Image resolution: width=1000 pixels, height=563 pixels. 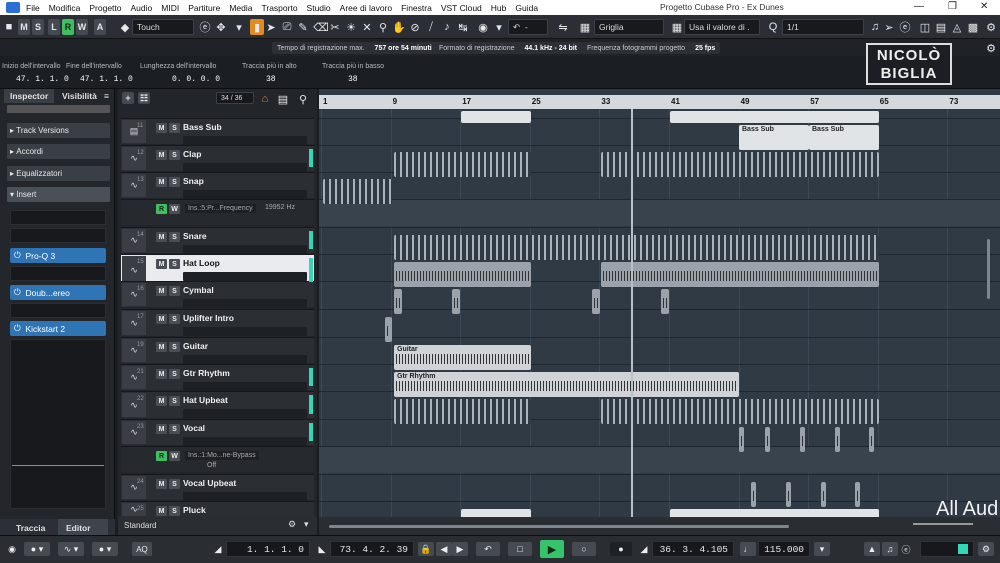 I want to click on lower-zone-icon: ▤, so click(x=941, y=27).